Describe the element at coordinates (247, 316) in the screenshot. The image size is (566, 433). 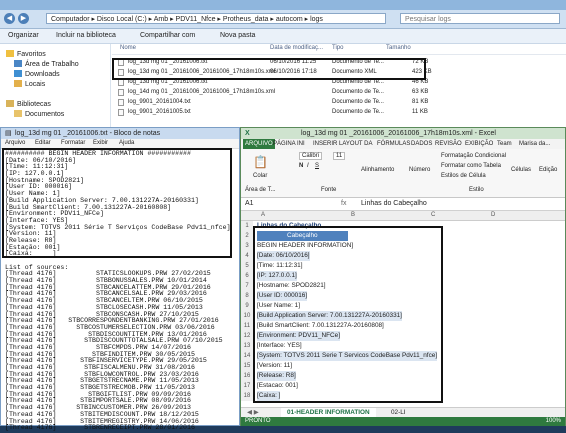
I see `row-number: 10` at that location.